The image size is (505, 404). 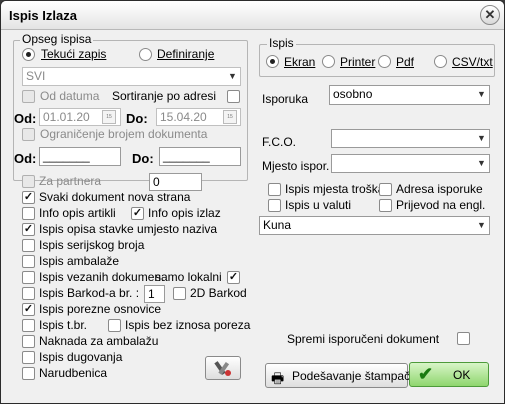 What do you see at coordinates (278, 378) in the screenshot?
I see `printer-icon: 🖶` at bounding box center [278, 378].